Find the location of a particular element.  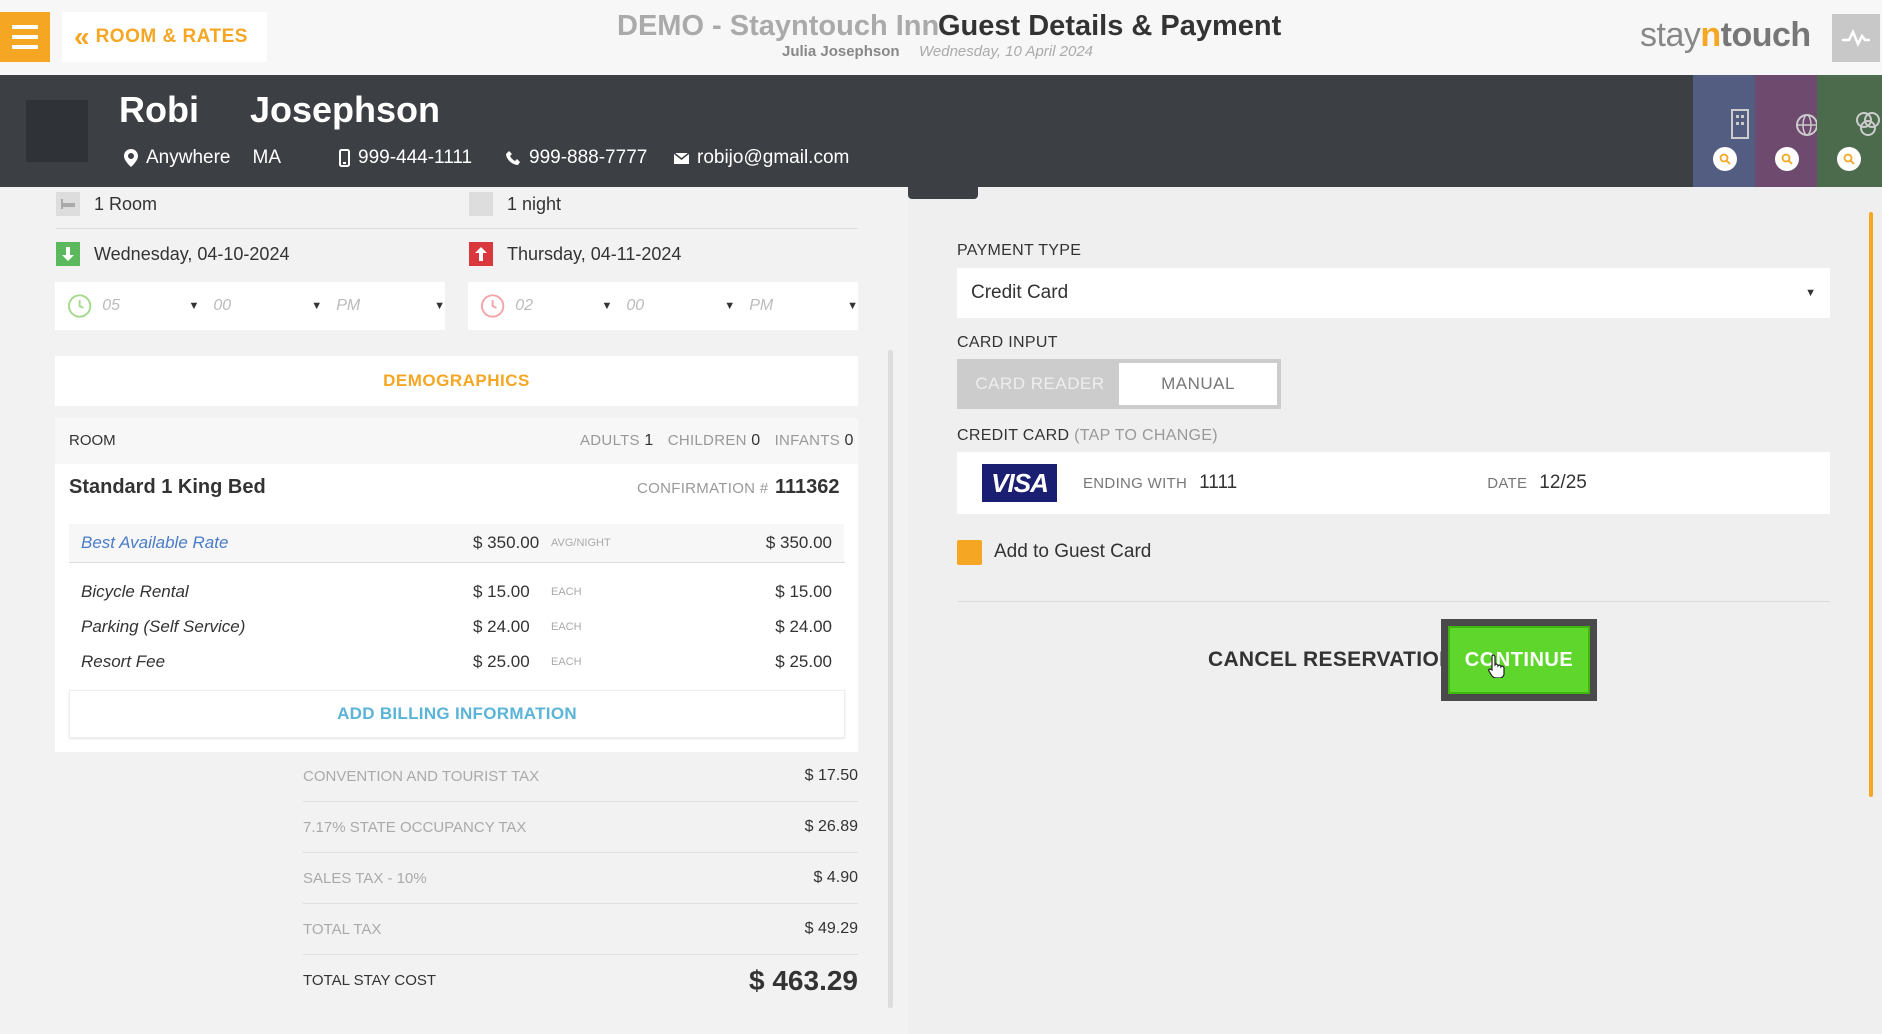

hotel-name: DEMO - Stayntouch Inn is located at coordinates (778, 26).